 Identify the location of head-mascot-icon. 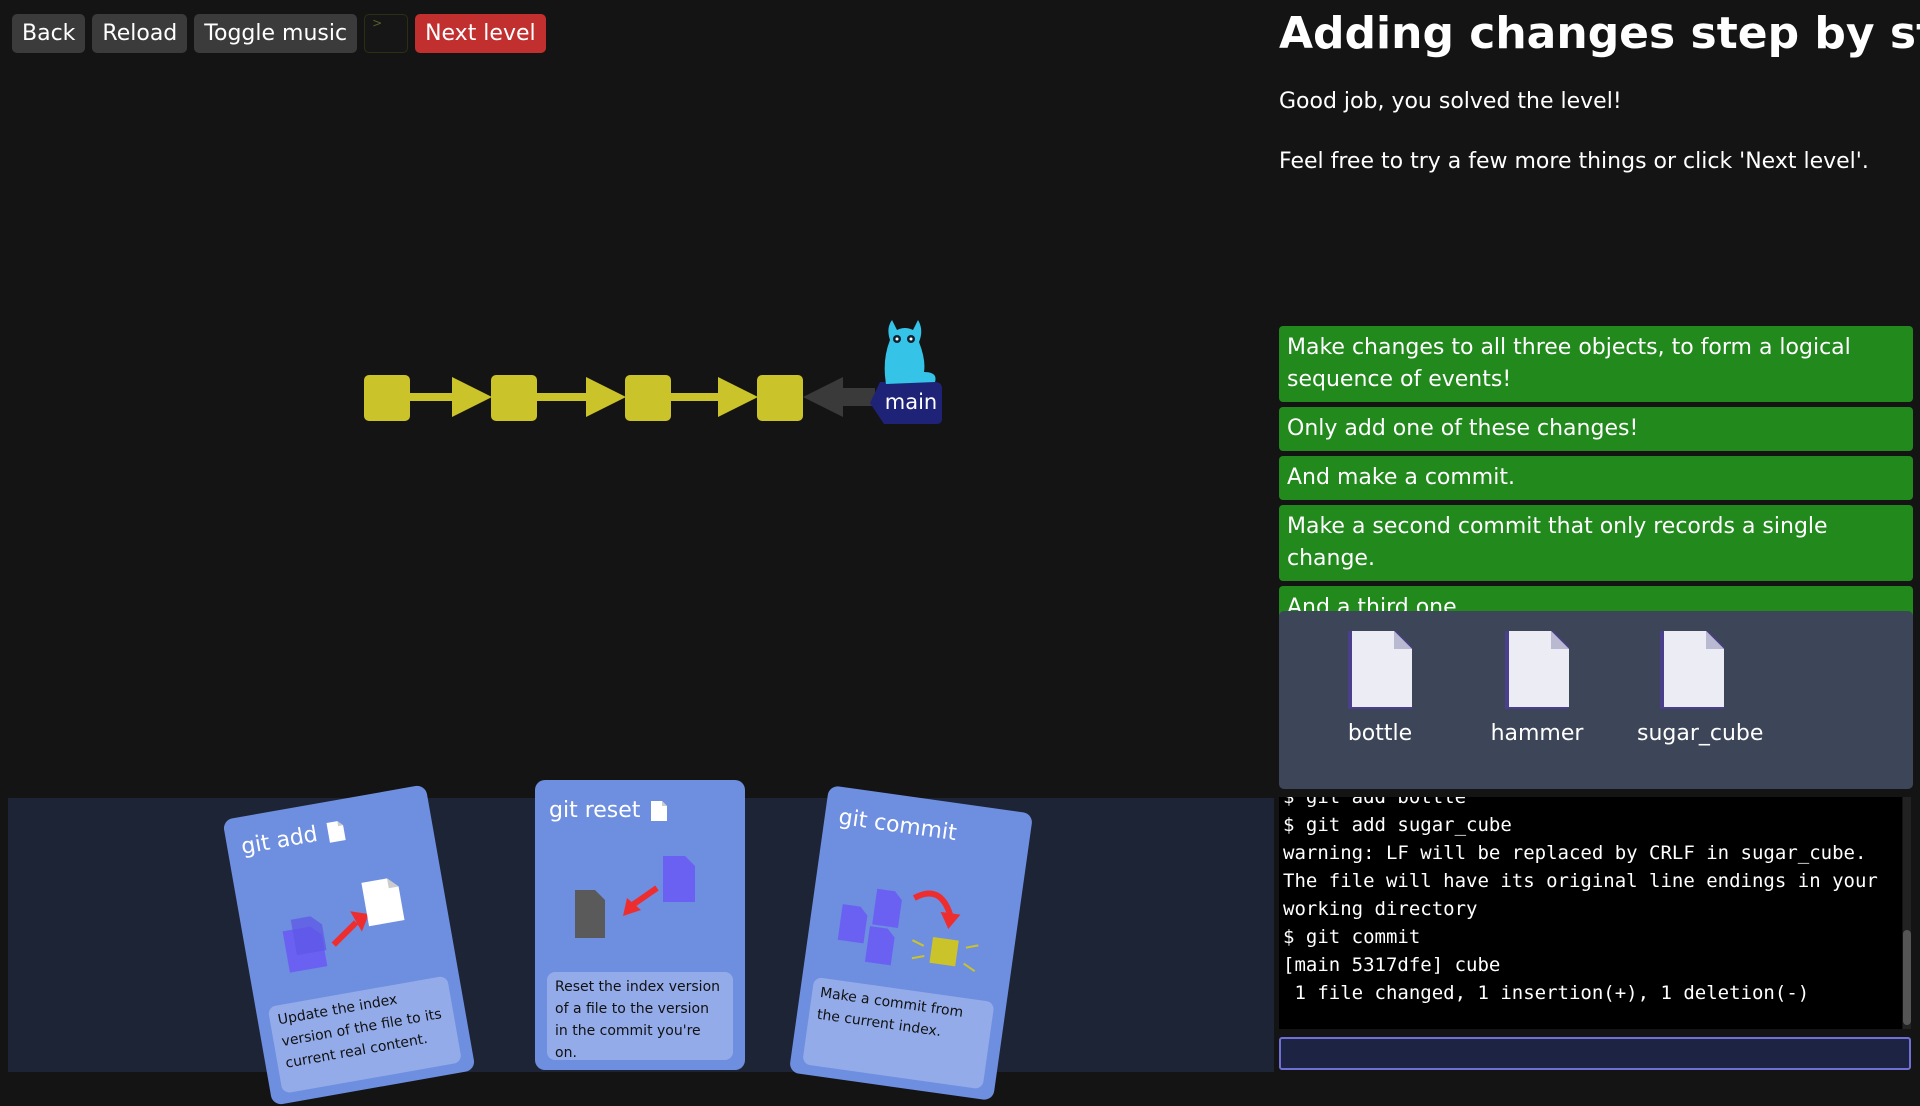
(910, 352).